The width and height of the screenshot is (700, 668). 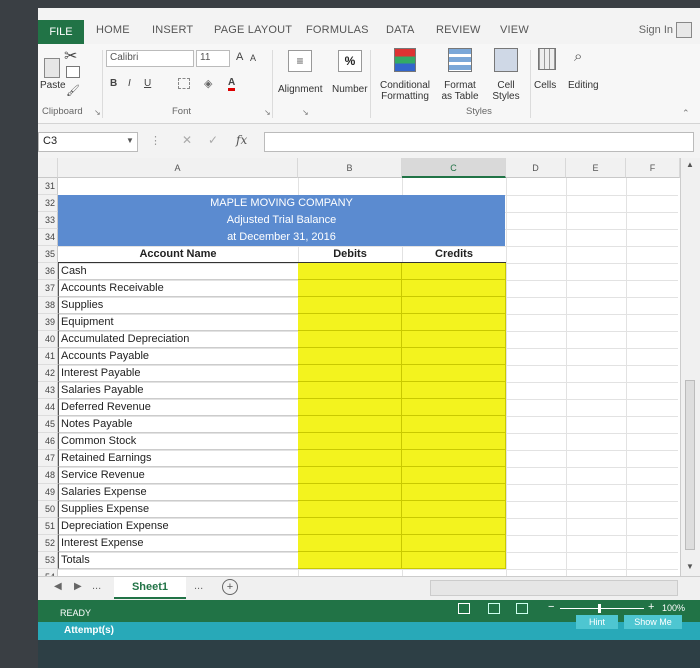 What do you see at coordinates (178, 390) in the screenshot?
I see `account-name-cell: Salaries Payable` at bounding box center [178, 390].